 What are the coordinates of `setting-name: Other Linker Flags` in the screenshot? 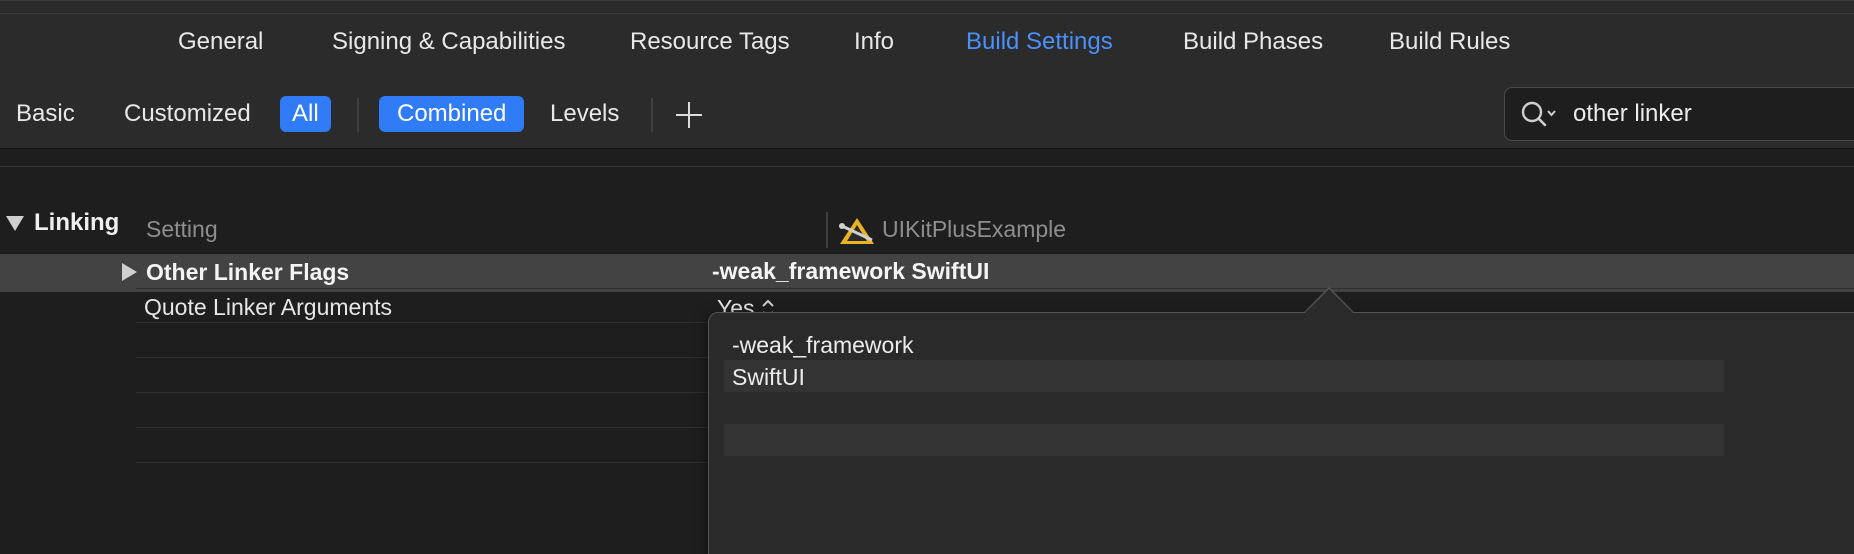 It's located at (247, 272).